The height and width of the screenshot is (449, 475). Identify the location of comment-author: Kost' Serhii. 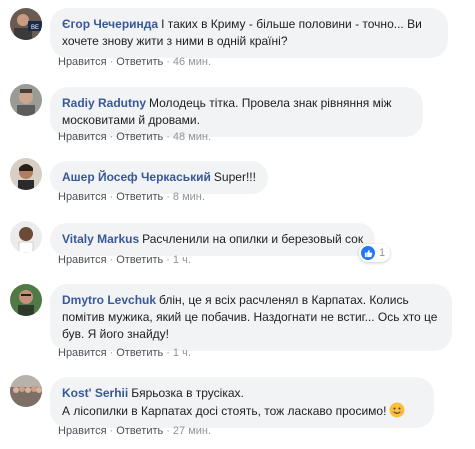
(95, 393).